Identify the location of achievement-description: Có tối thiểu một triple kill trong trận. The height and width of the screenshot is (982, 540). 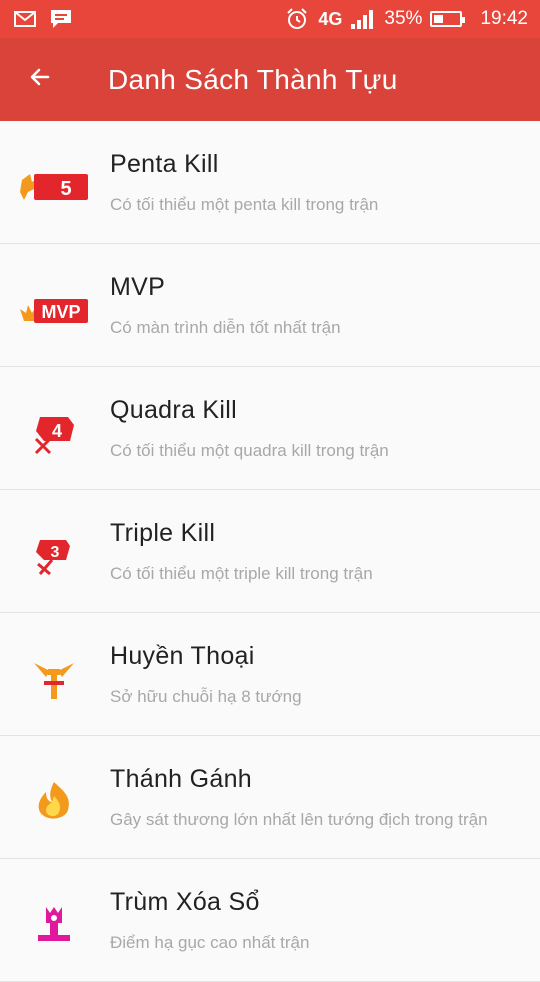
(241, 573).